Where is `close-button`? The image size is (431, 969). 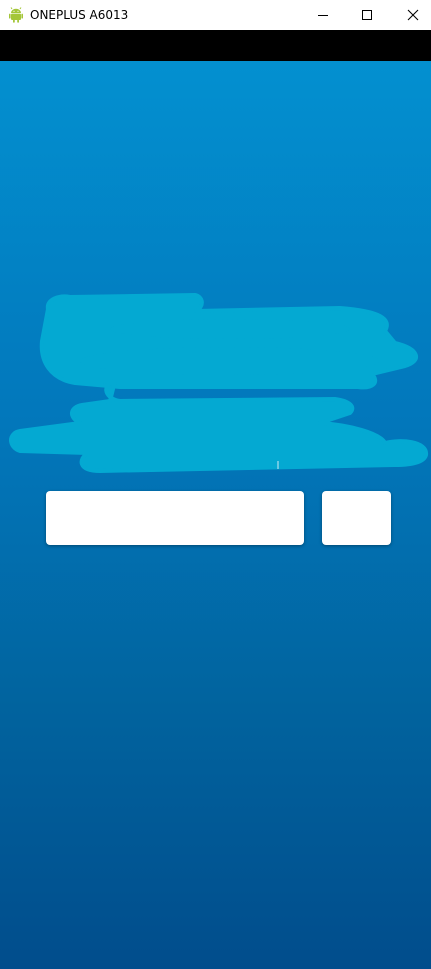
close-button is located at coordinates (410, 15).